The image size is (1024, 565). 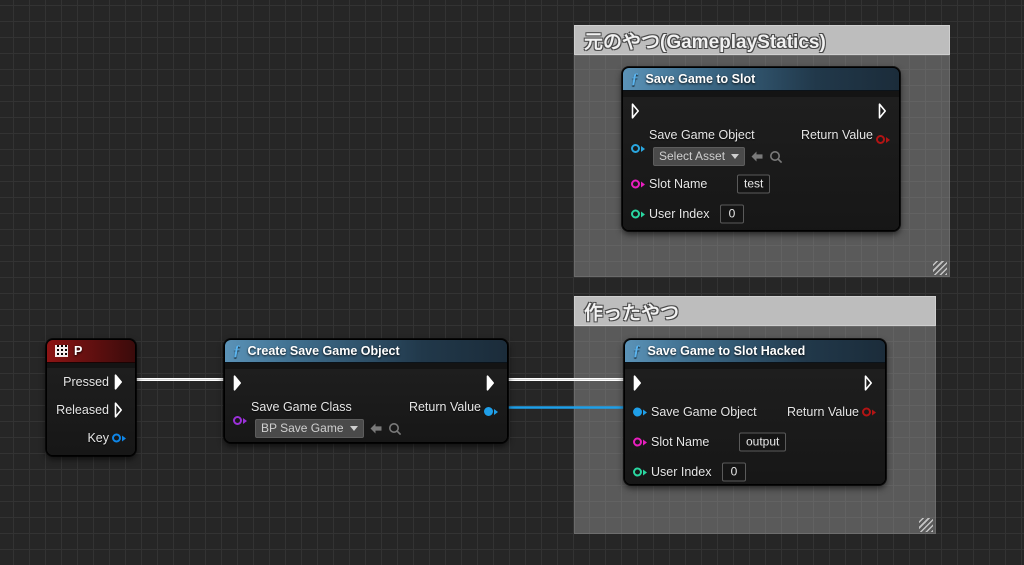 I want to click on slot-name-input: output, so click(x=763, y=442).